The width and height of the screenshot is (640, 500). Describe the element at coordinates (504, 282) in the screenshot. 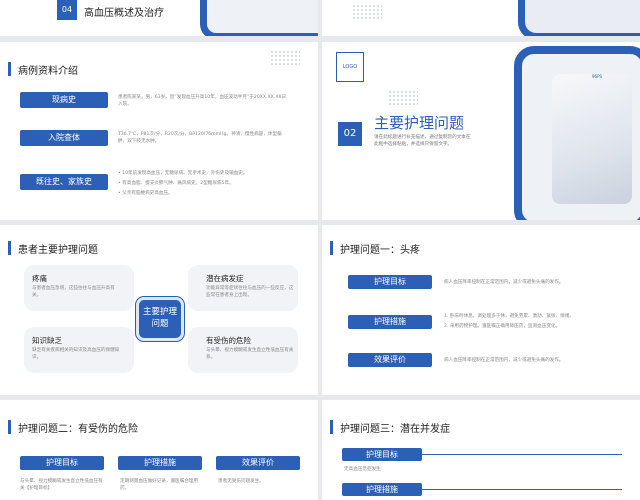

I see `nursing-goal-text: 病人血压降率控制在正常范围内，减少或避免头痛的发作。` at that location.